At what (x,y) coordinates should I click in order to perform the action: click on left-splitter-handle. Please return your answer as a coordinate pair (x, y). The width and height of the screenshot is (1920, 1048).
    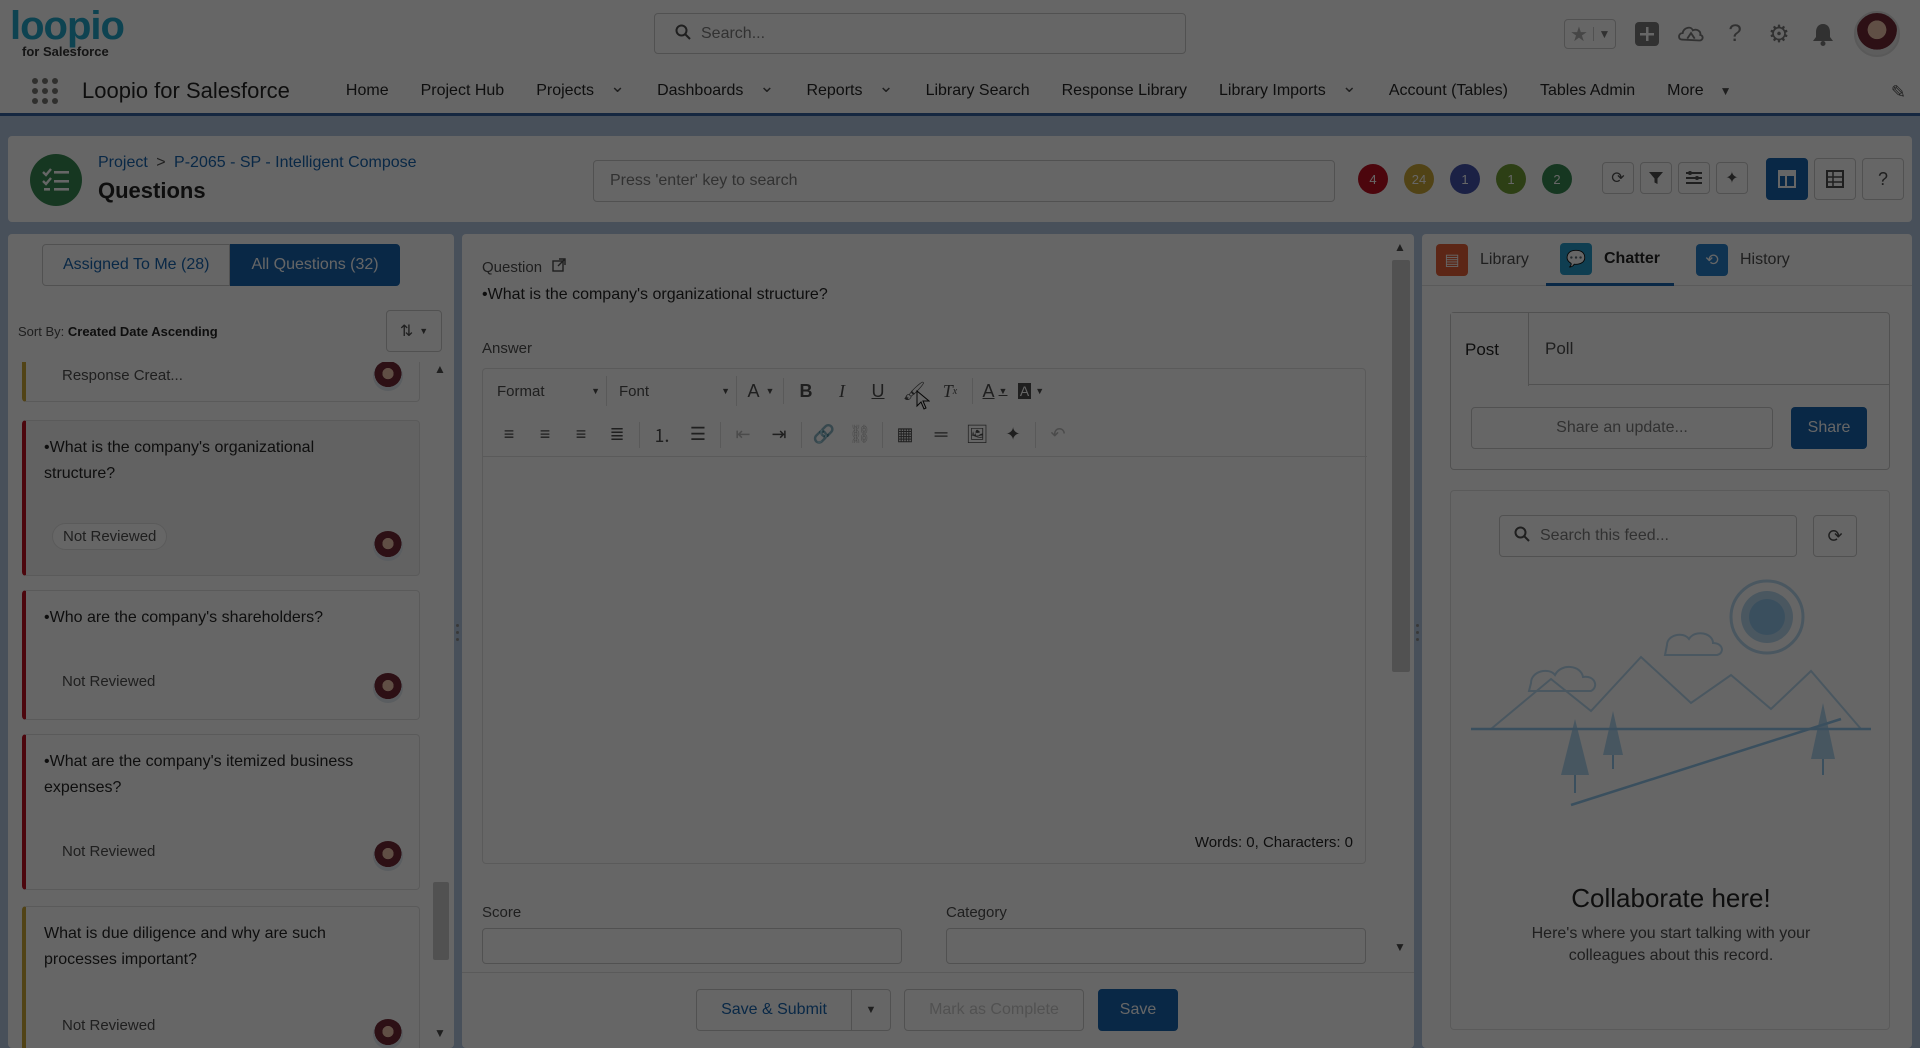
    Looking at the image, I should click on (457, 638).